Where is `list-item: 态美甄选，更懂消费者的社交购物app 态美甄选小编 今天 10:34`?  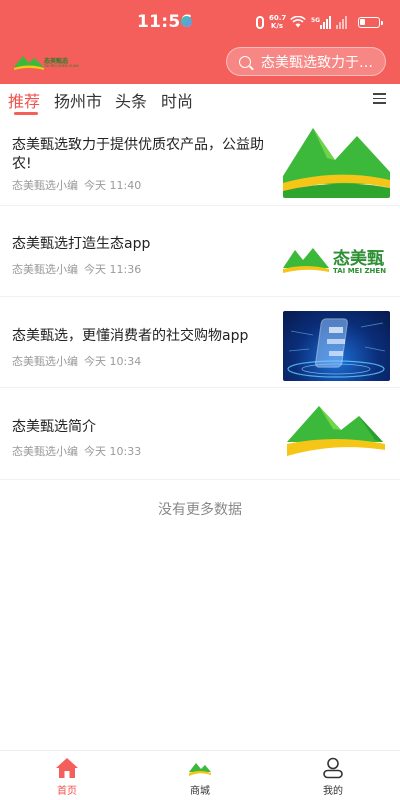 list-item: 态美甄选，更懂消费者的社交购物app 态美甄选小编 今天 10:34 is located at coordinates (200, 342).